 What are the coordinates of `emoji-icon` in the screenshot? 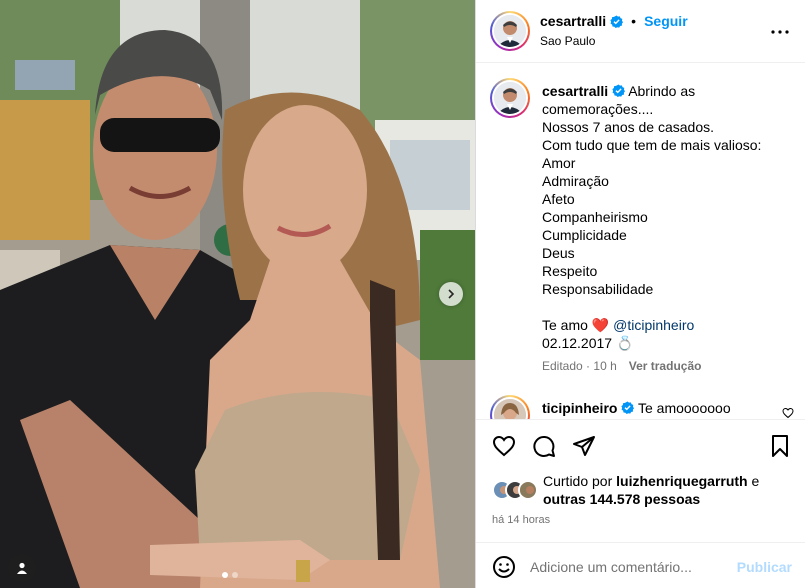 It's located at (504, 567).